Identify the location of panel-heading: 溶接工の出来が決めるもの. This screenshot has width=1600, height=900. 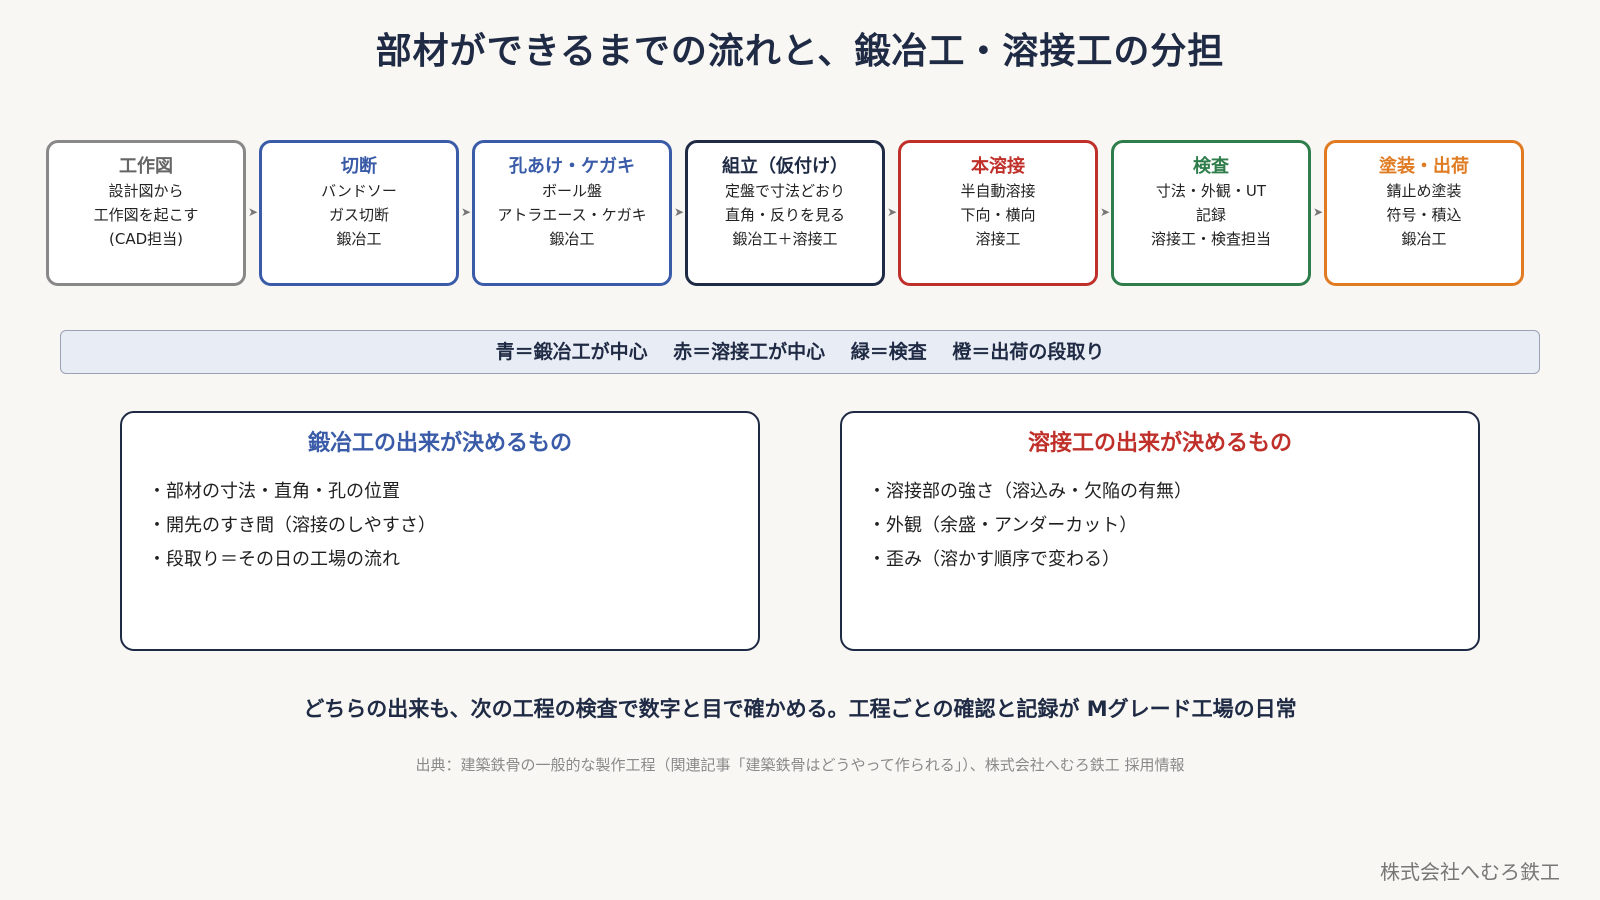
(1159, 443).